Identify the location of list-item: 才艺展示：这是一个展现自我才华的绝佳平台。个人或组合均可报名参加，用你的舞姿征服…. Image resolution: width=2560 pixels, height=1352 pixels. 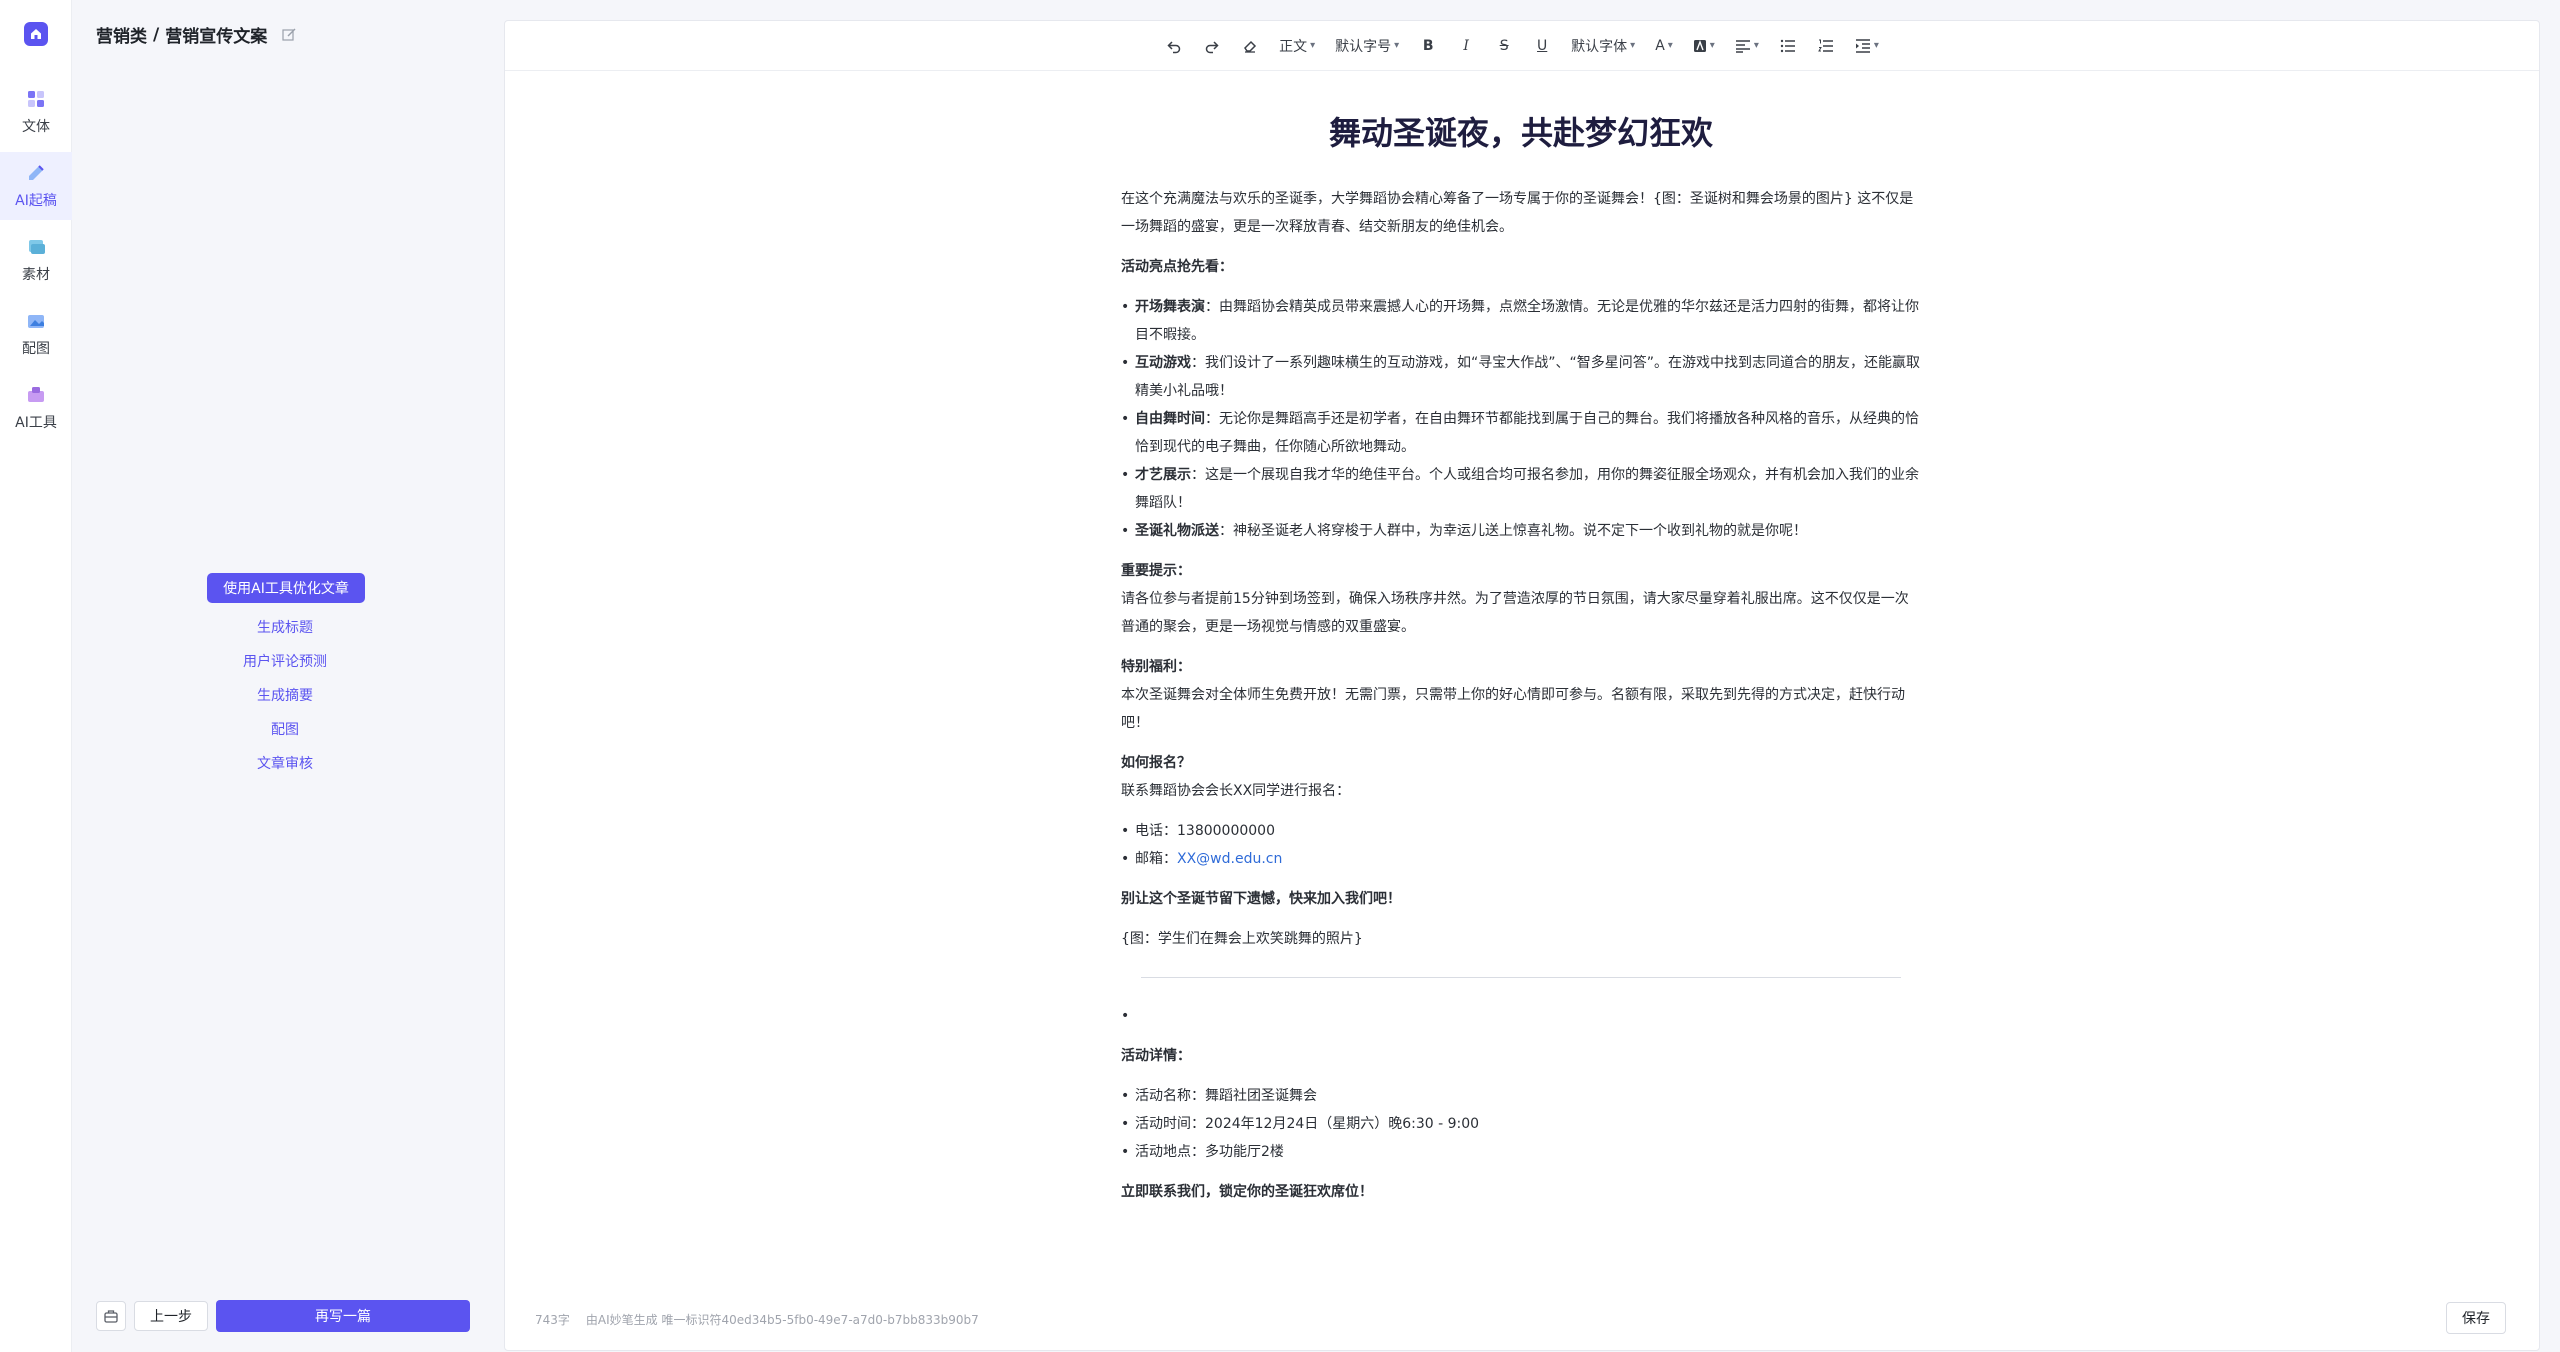
(1521, 489).